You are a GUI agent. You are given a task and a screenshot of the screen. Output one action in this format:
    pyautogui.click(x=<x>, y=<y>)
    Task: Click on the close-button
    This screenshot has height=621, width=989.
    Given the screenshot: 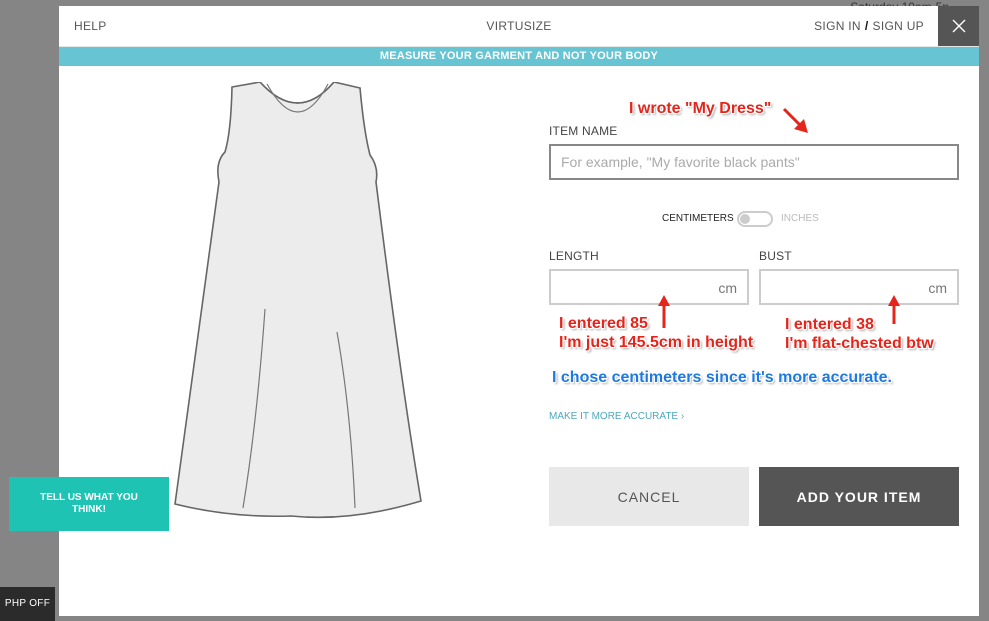 What is the action you would take?
    pyautogui.click(x=958, y=26)
    